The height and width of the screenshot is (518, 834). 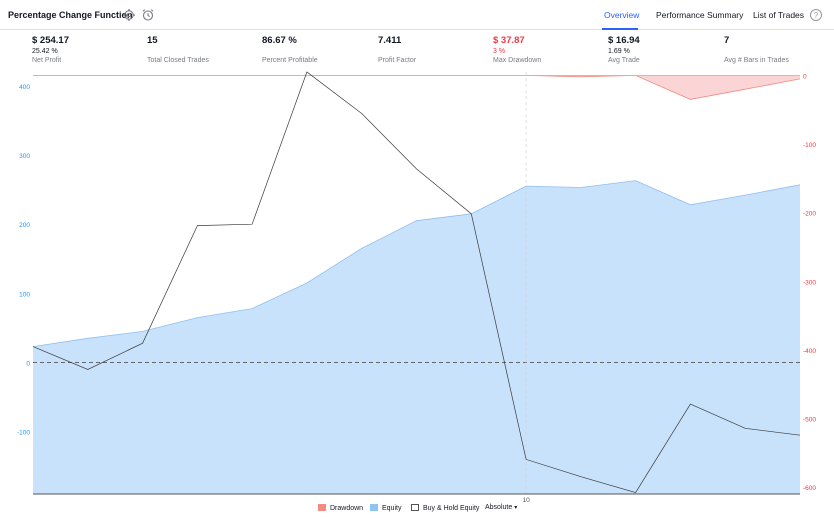 What do you see at coordinates (416, 87) in the screenshot?
I see `drawdown-area` at bounding box center [416, 87].